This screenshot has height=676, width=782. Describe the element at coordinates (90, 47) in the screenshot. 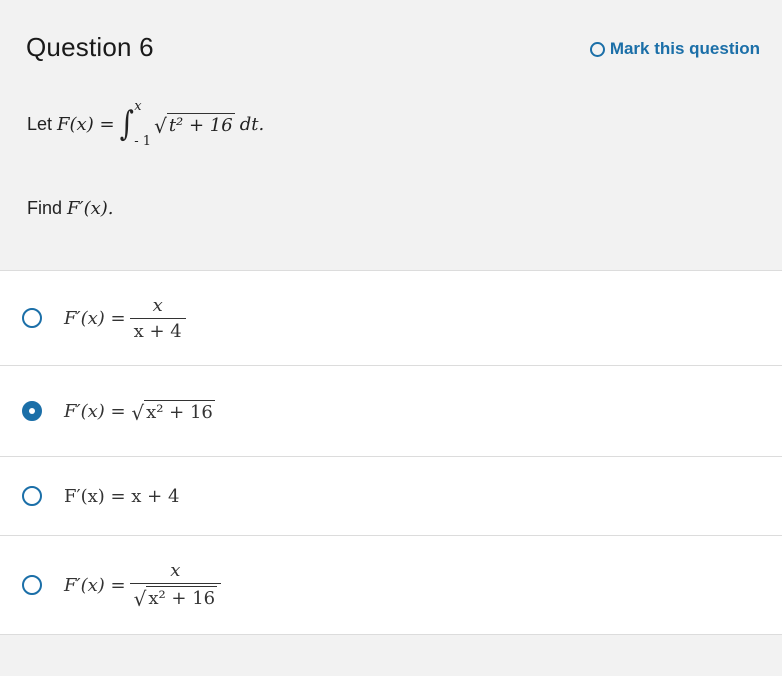

I see `question-title: Question 6` at that location.